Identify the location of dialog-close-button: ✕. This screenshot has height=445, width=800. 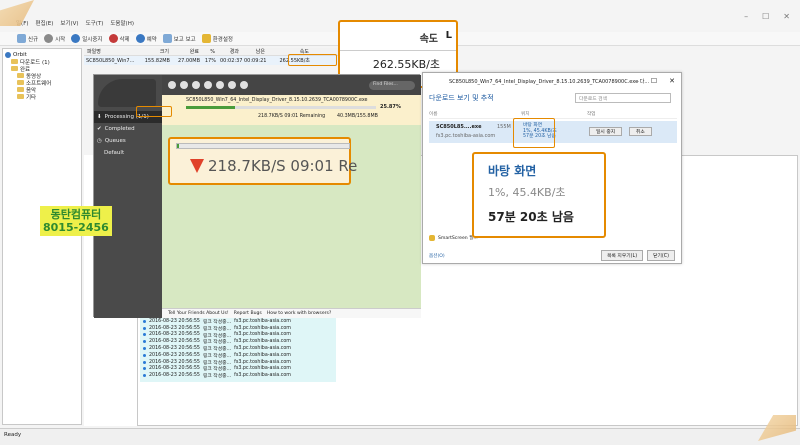
(672, 81).